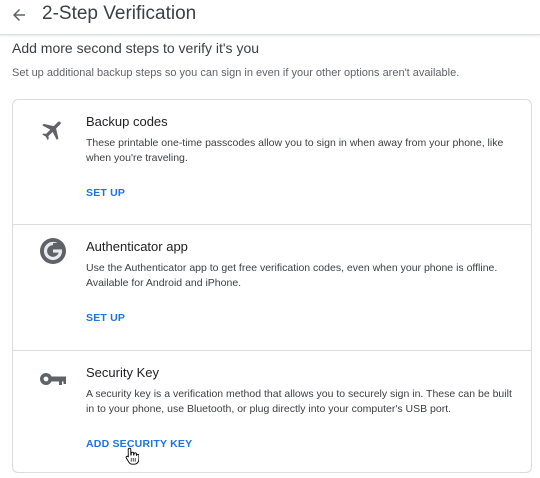 The width and height of the screenshot is (540, 478). I want to click on hand-pointer-cursor-icon, so click(132, 456).